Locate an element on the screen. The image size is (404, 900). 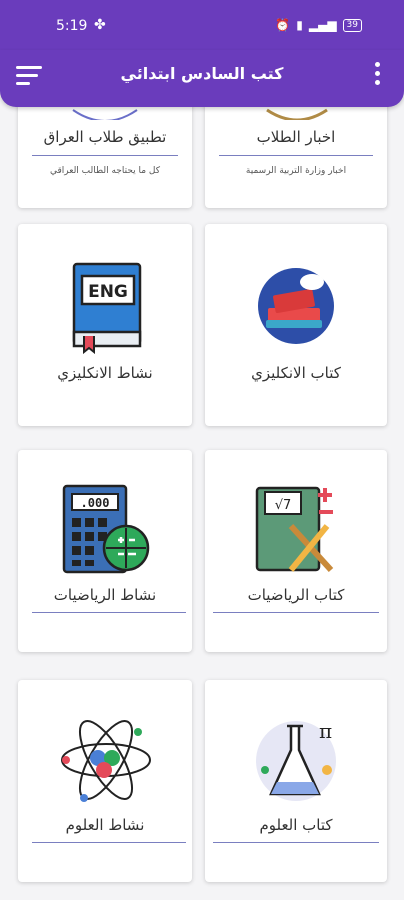
card-math-book: √7 كتاب الرياضيات is located at coordinates (296, 551).